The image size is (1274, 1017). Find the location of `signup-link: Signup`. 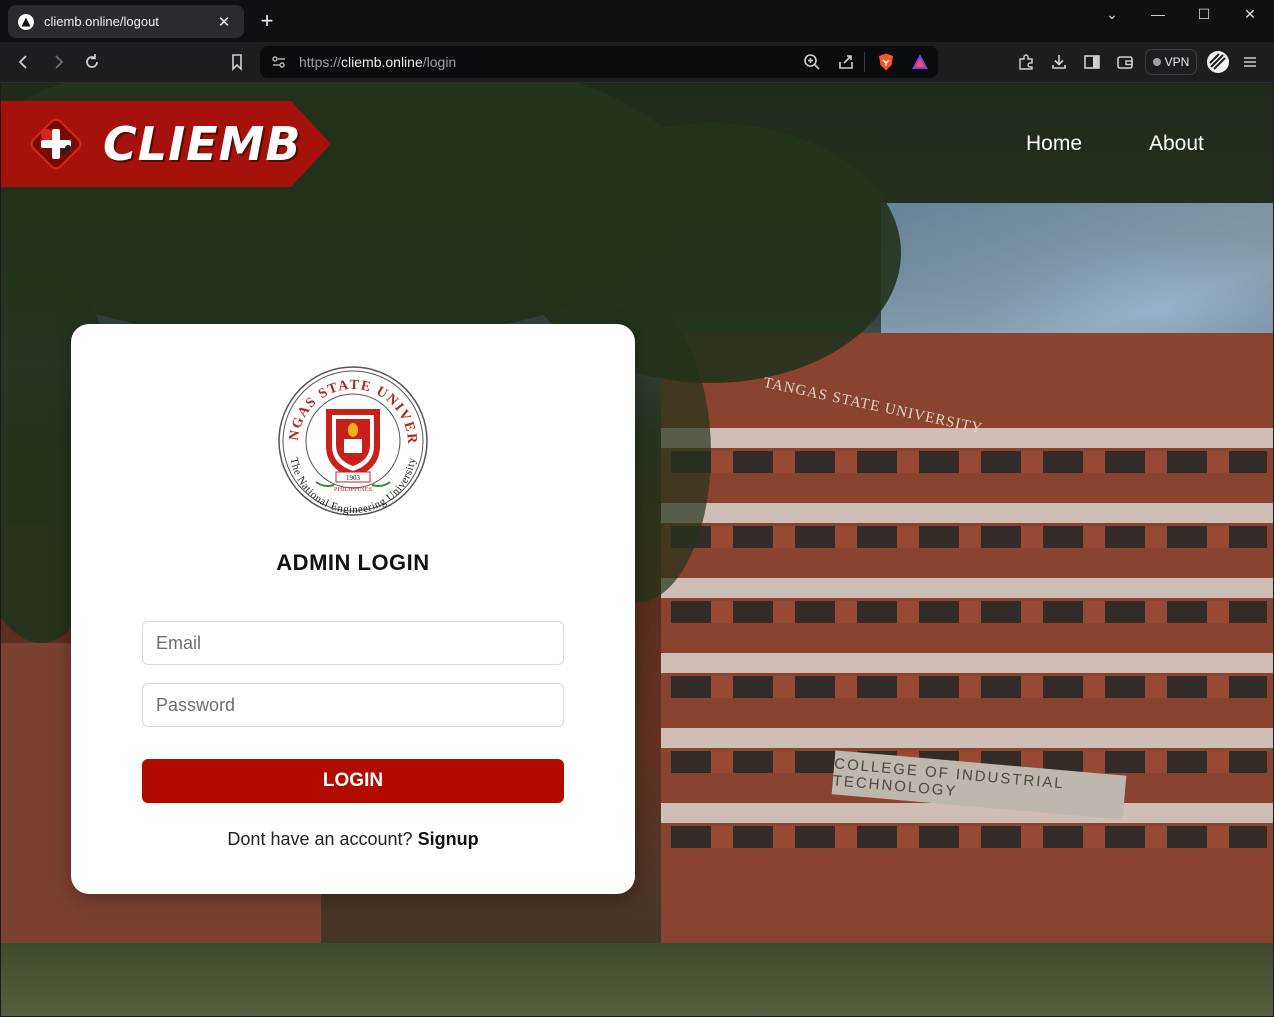

signup-link: Signup is located at coordinates (448, 839).